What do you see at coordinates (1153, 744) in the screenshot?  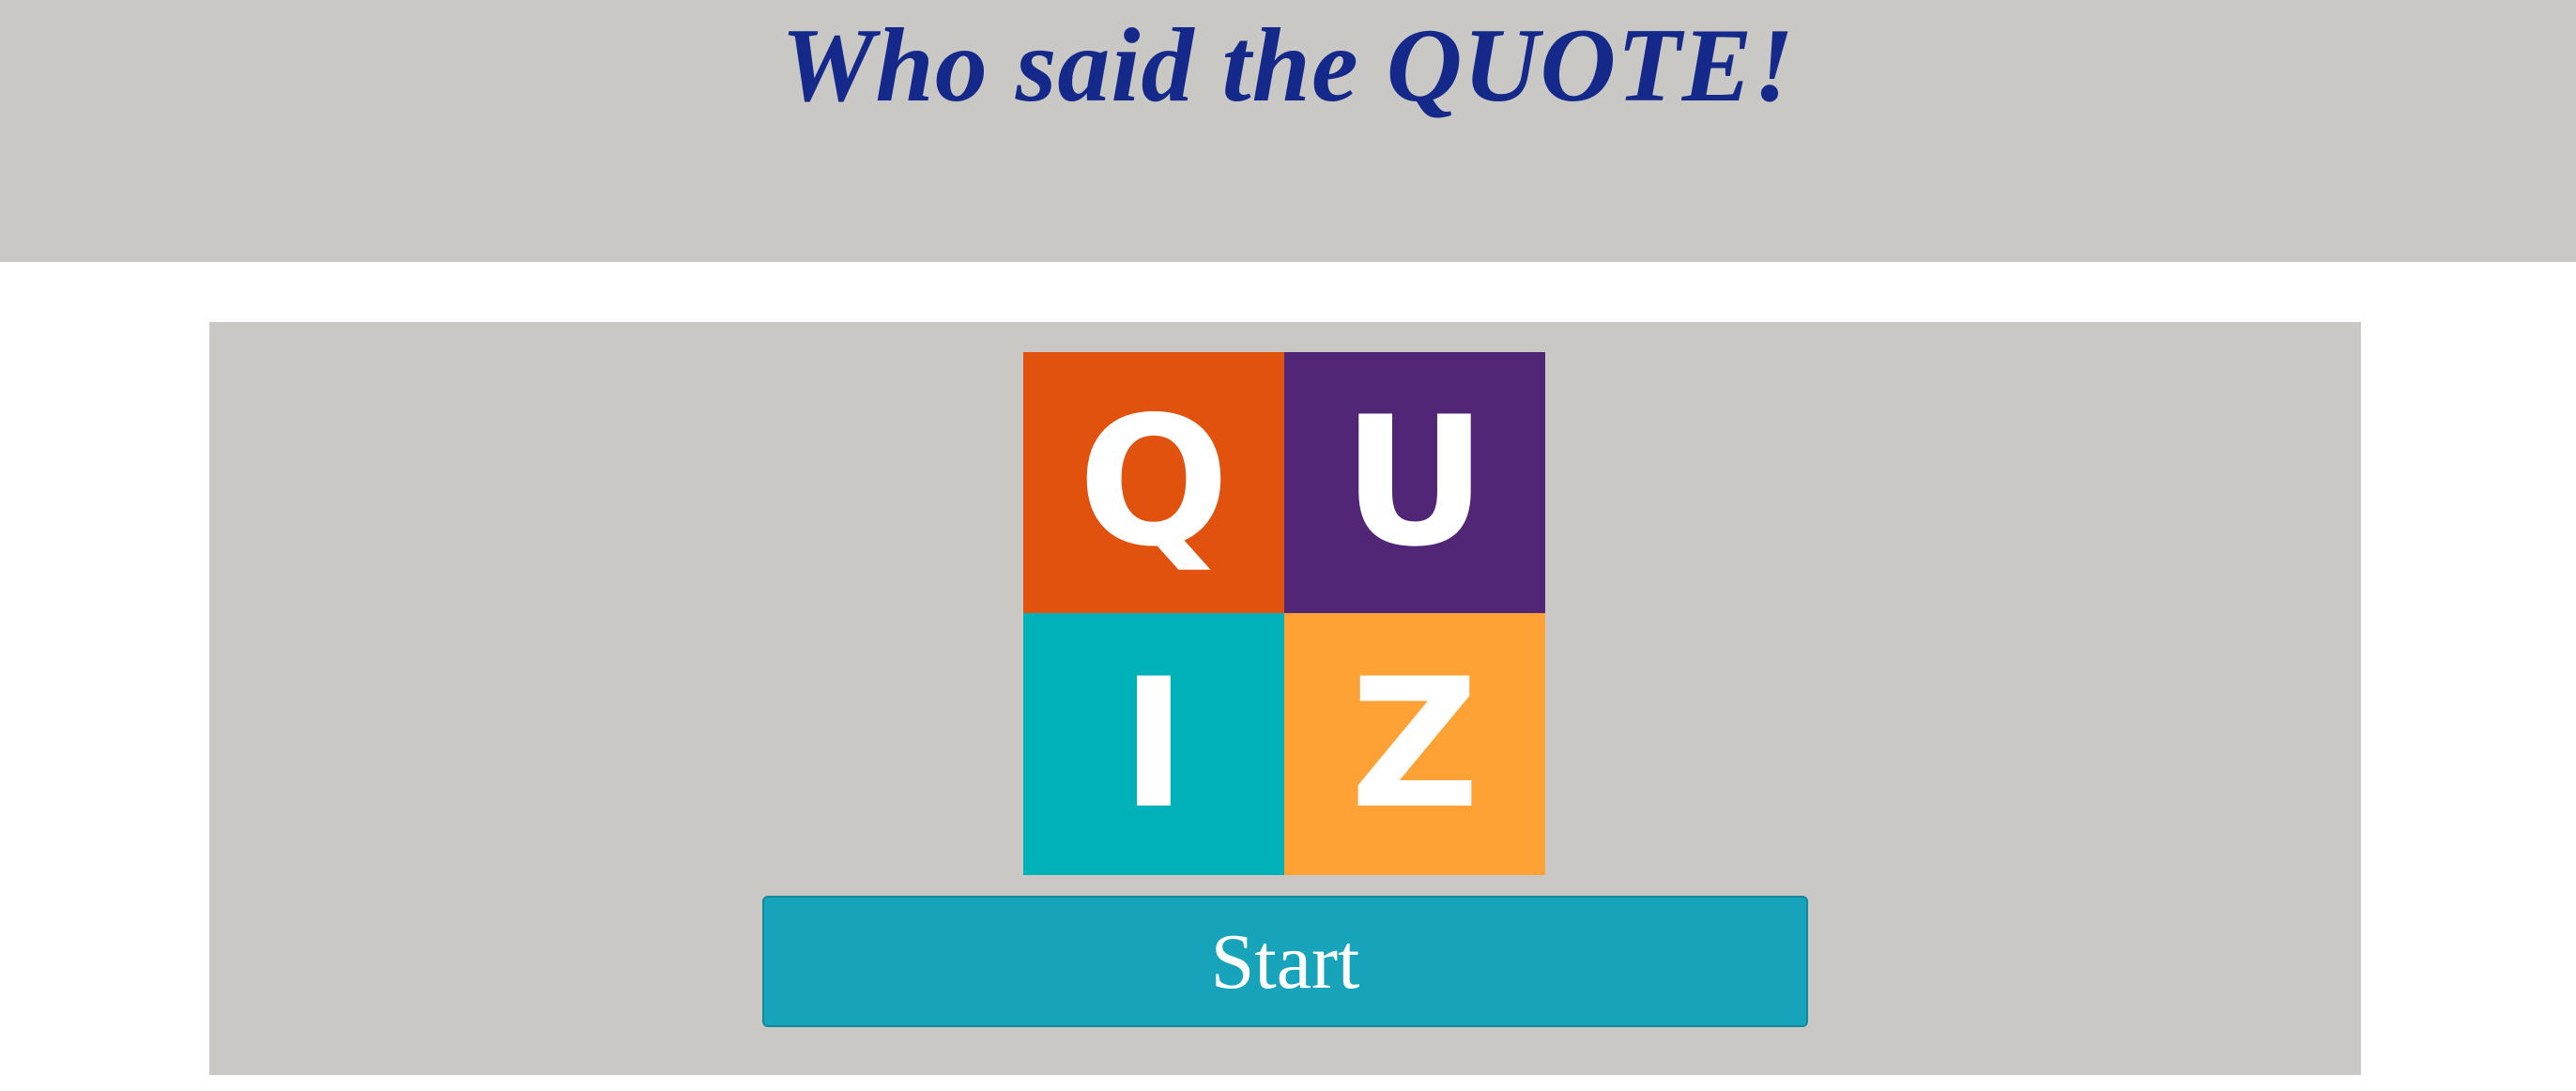 I see `logo-tile-i: I` at bounding box center [1153, 744].